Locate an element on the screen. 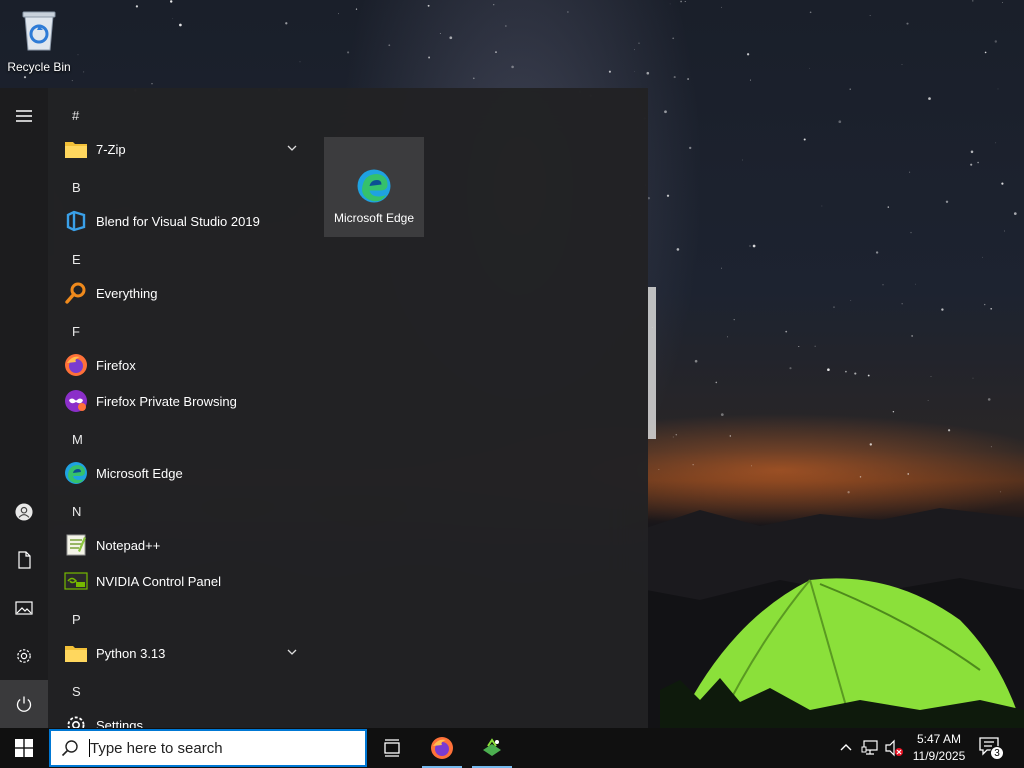 The width and height of the screenshot is (1024, 768). search-input is located at coordinates (220, 748).